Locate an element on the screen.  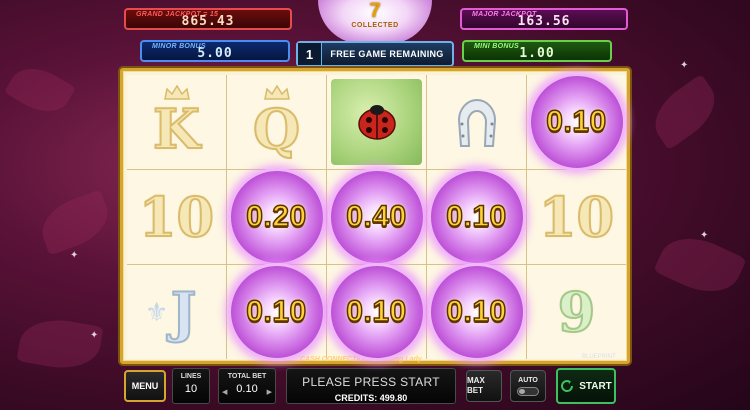
message-panel: PLEASE PRESS START CREDITS: 499.80 is located at coordinates (371, 386).